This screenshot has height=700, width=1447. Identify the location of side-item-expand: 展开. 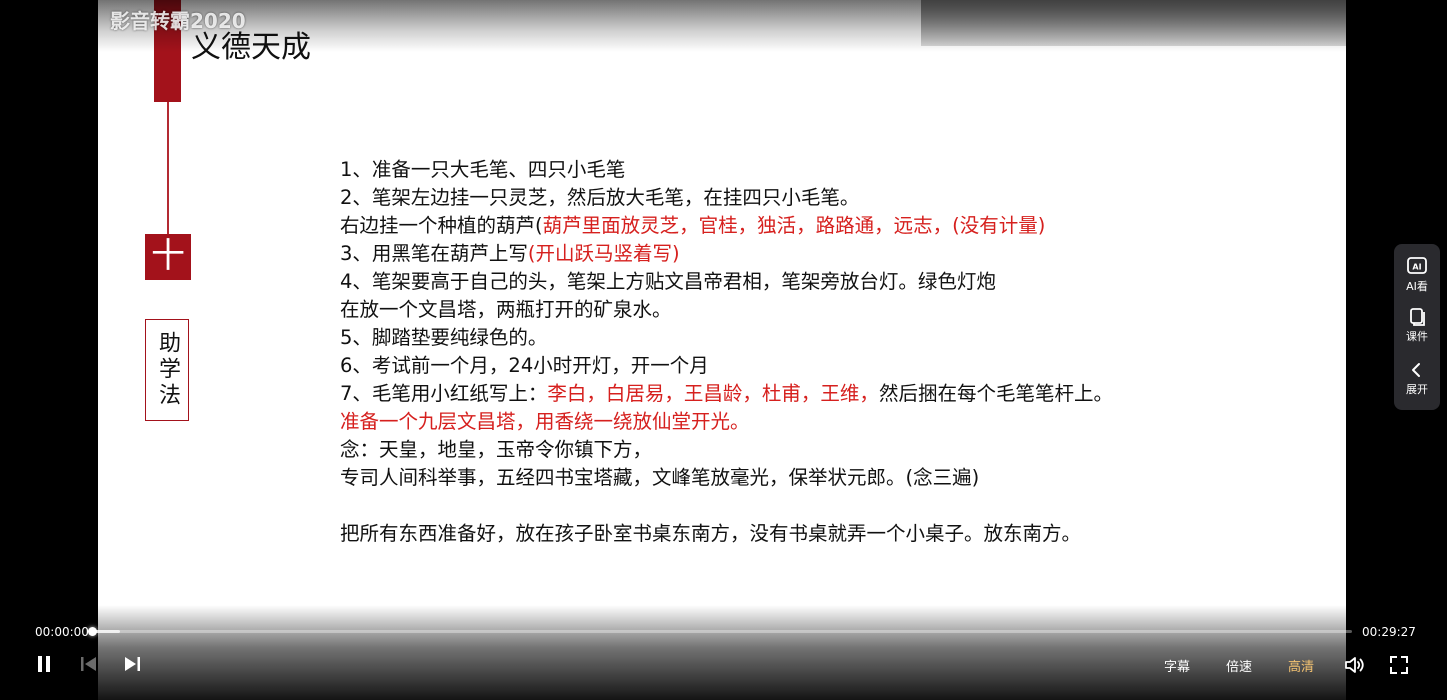
(1417, 379).